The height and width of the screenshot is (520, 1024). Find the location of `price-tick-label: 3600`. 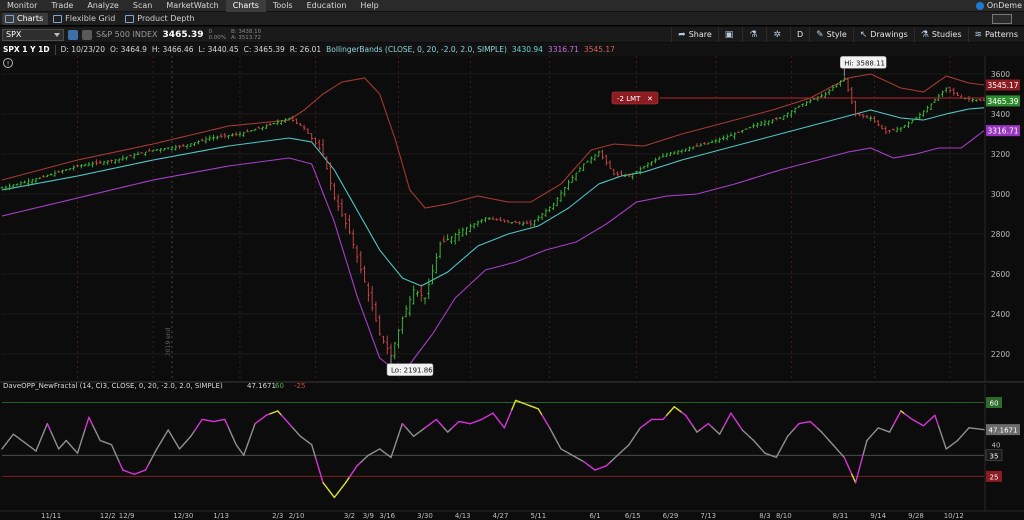

price-tick-label: 3600 is located at coordinates (1000, 74).